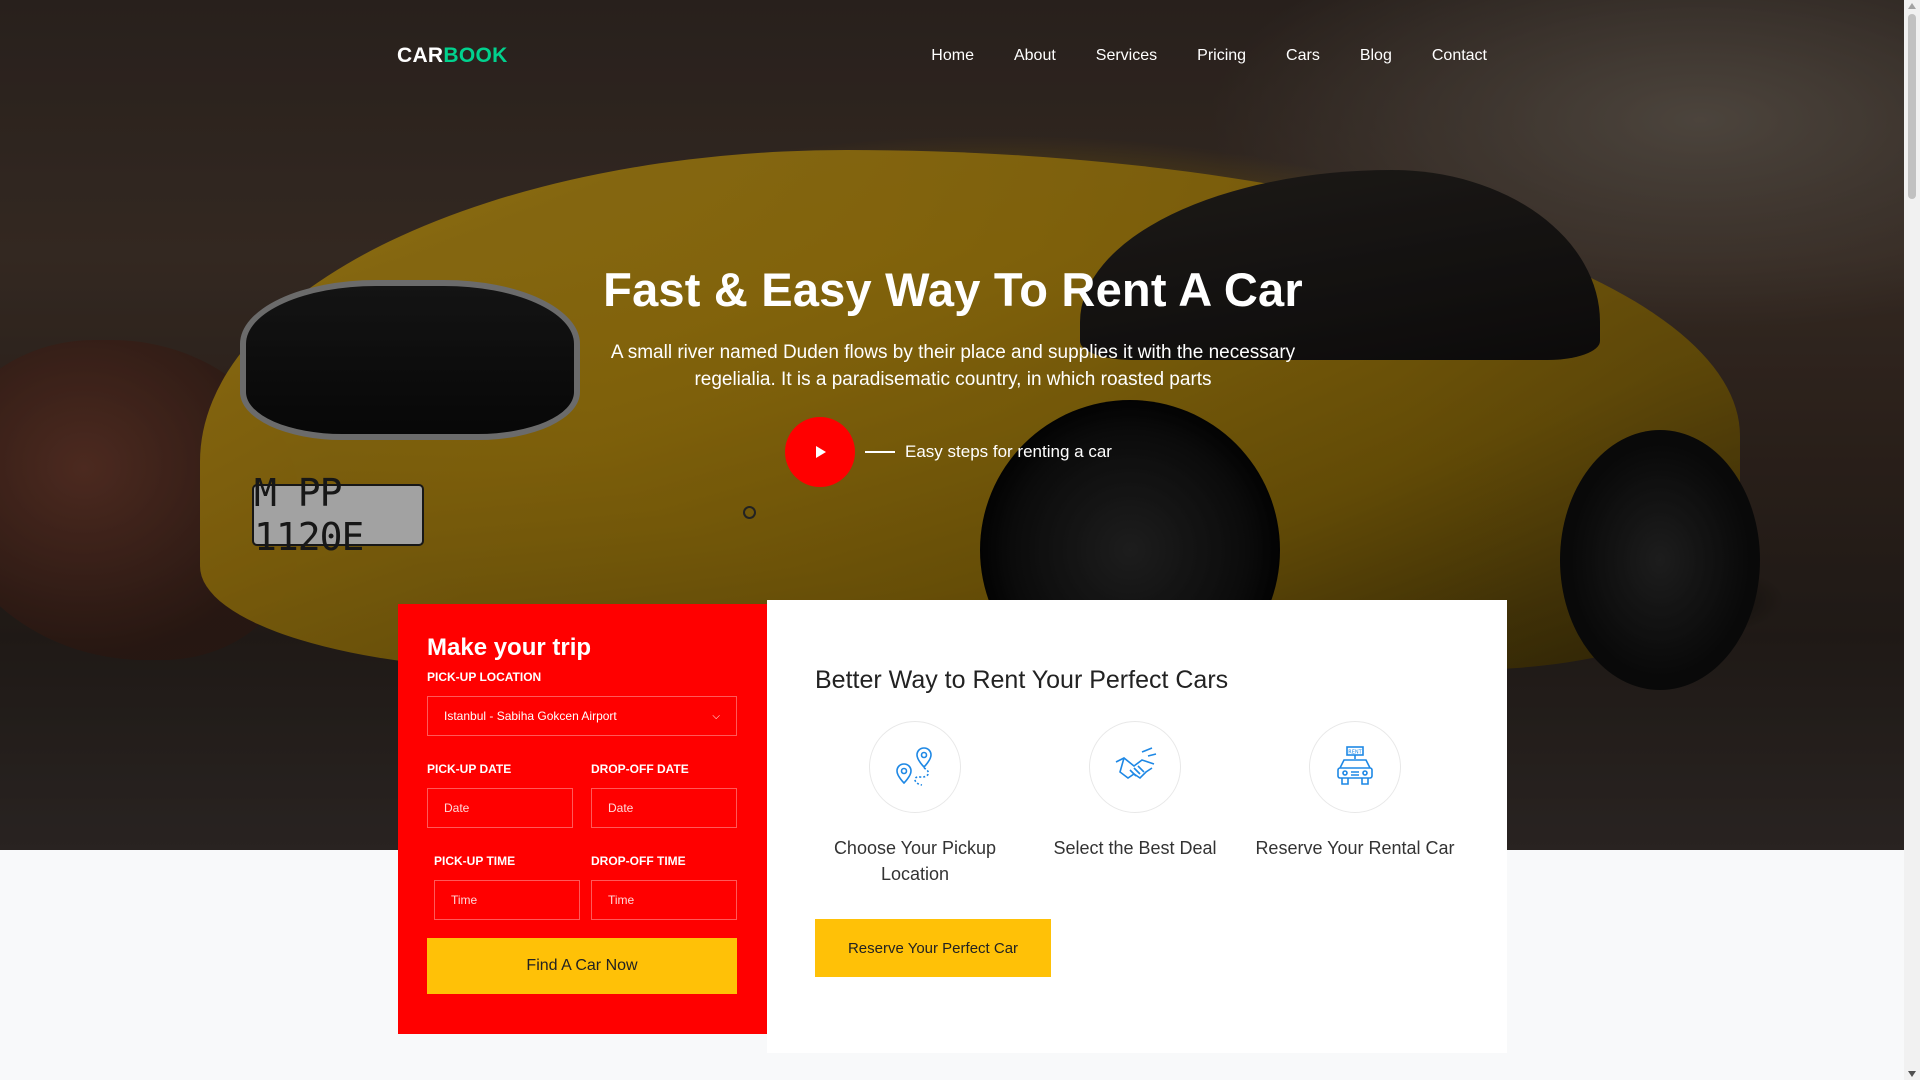  I want to click on brand-logo-part2: BOOK, so click(475, 55).